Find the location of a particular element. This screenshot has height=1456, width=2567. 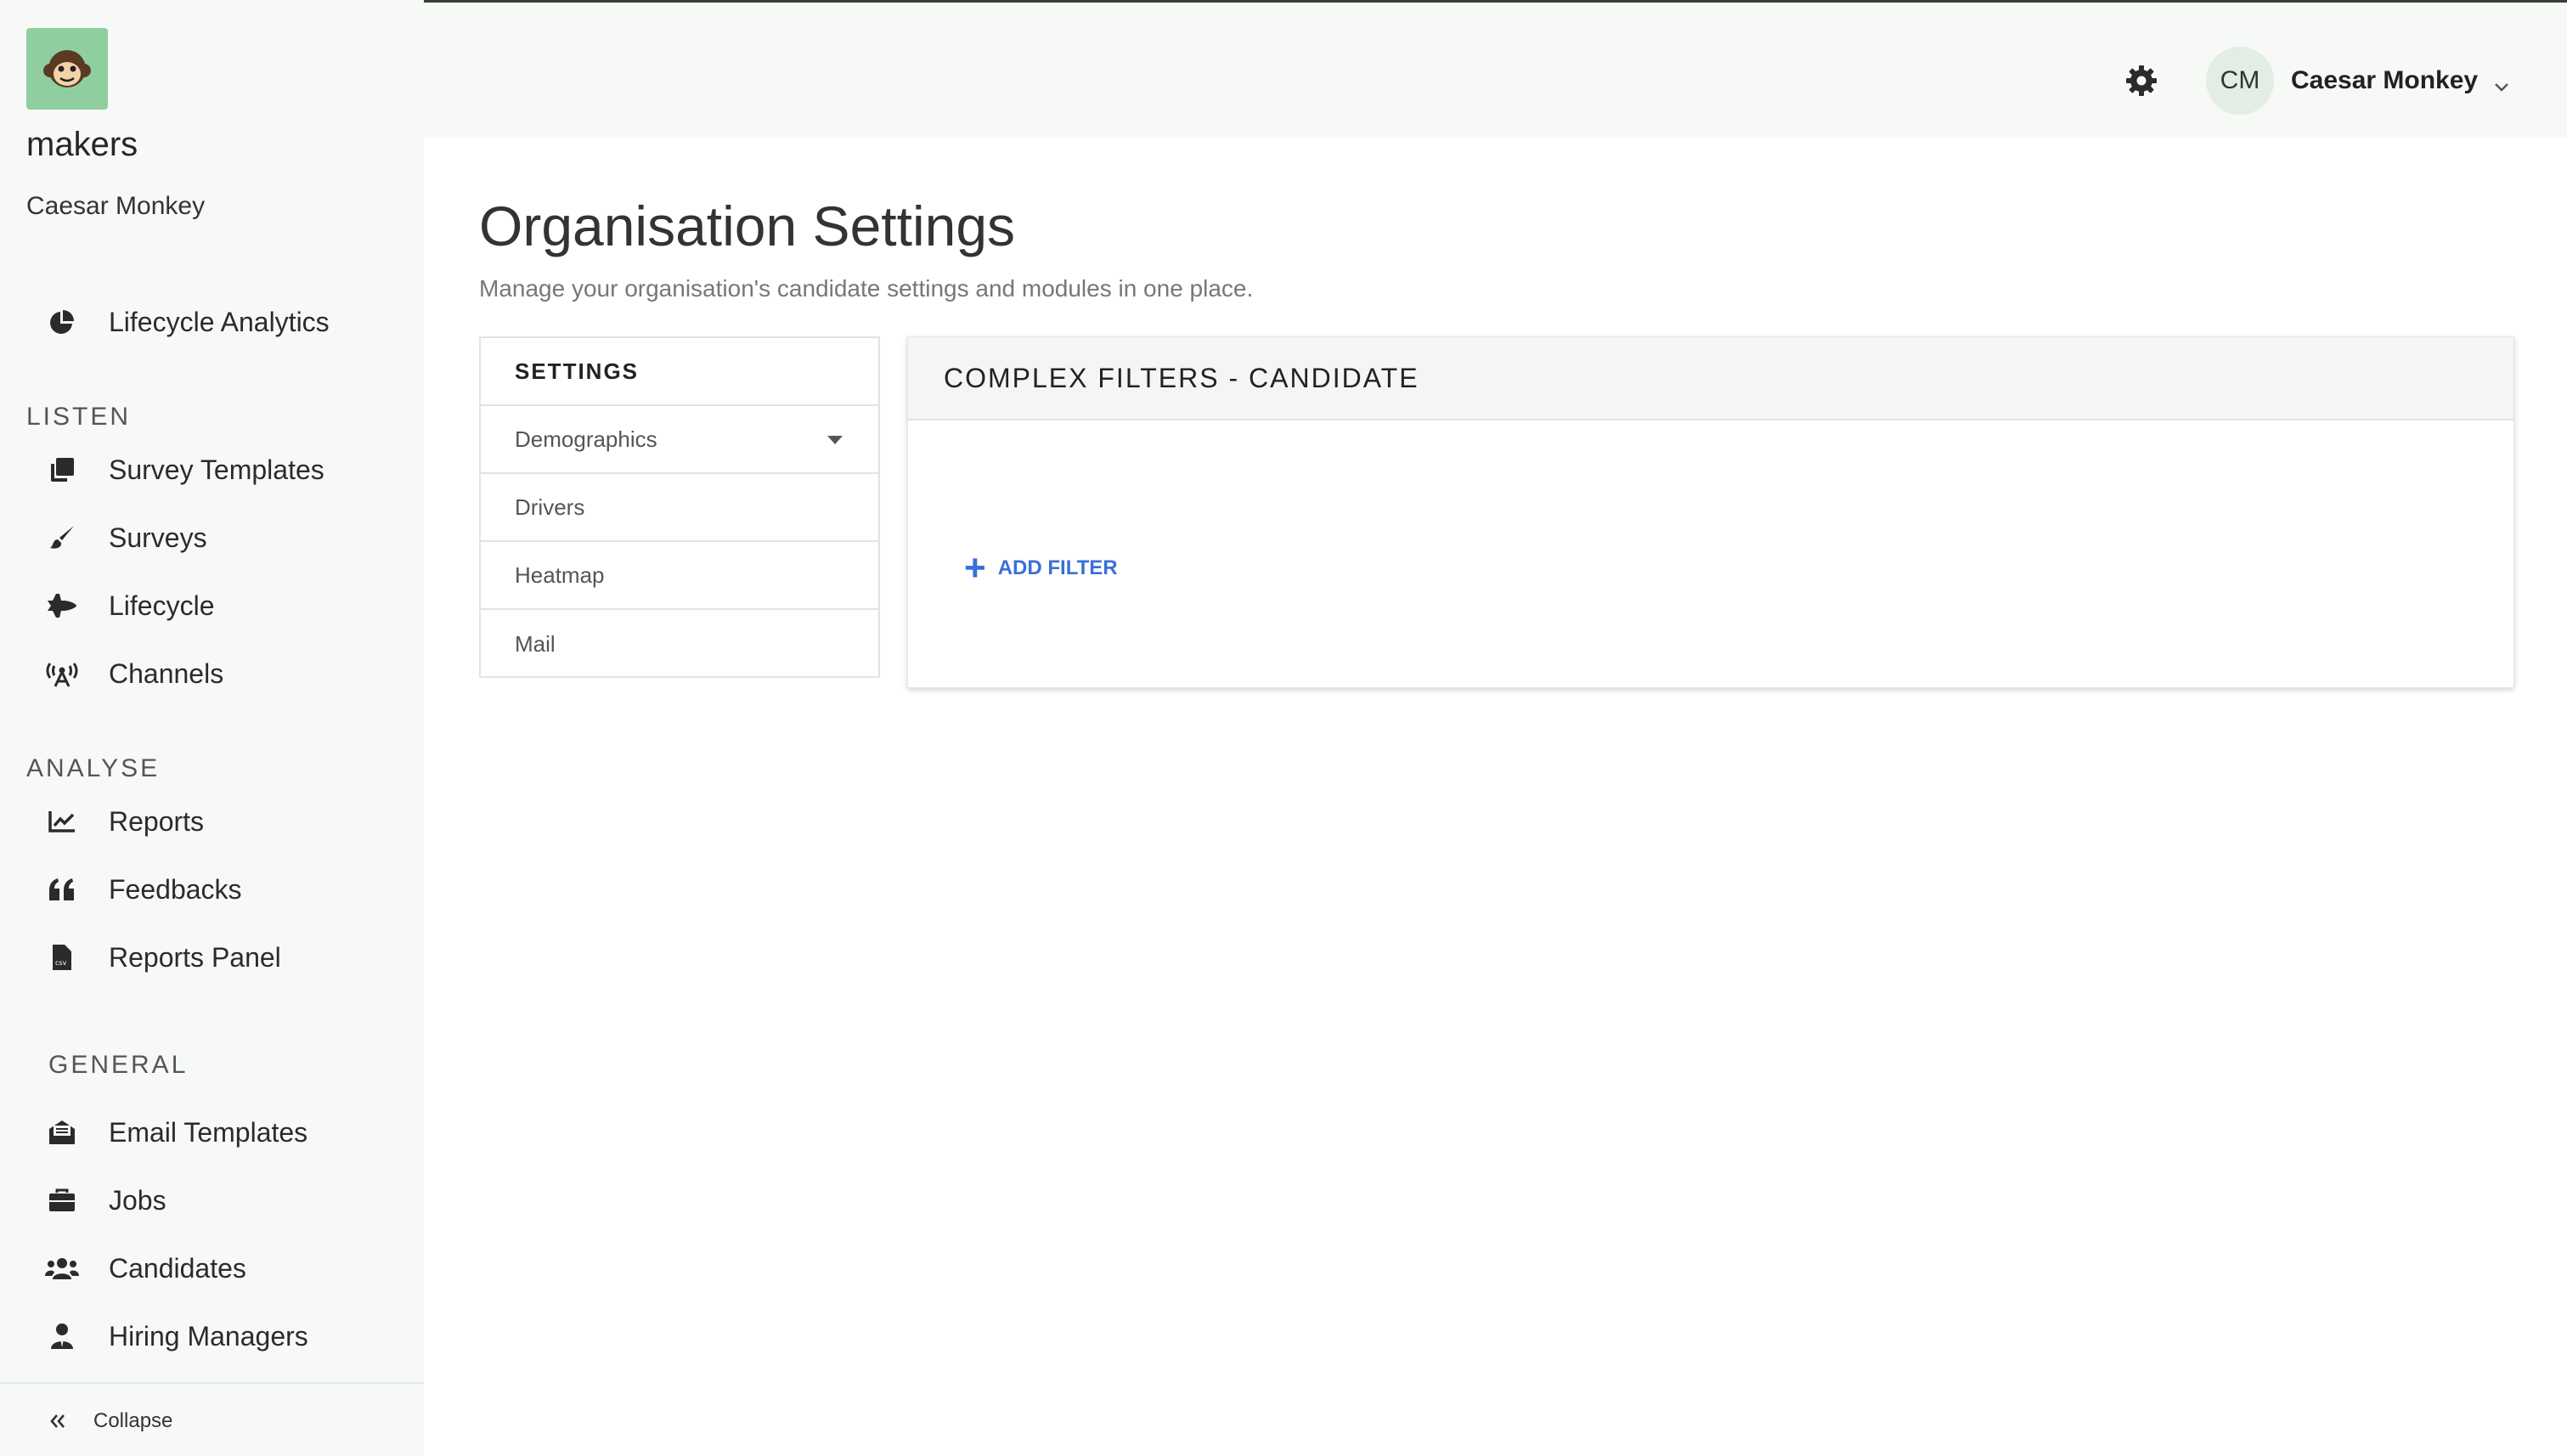

space-shuttle-icon is located at coordinates (62, 606).